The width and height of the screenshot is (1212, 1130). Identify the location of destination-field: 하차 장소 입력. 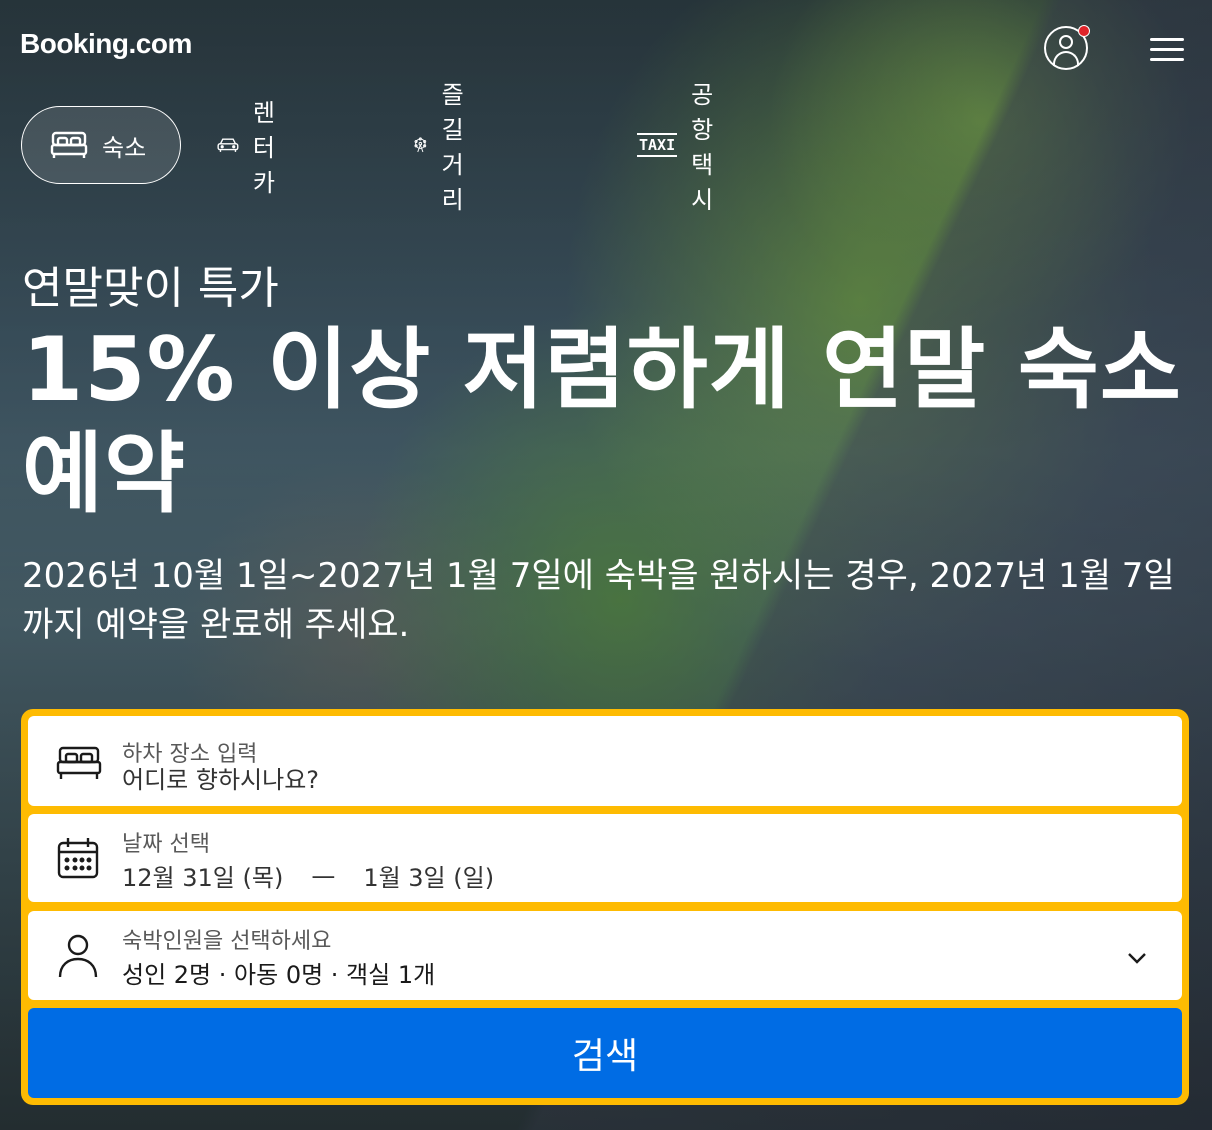
(605, 761).